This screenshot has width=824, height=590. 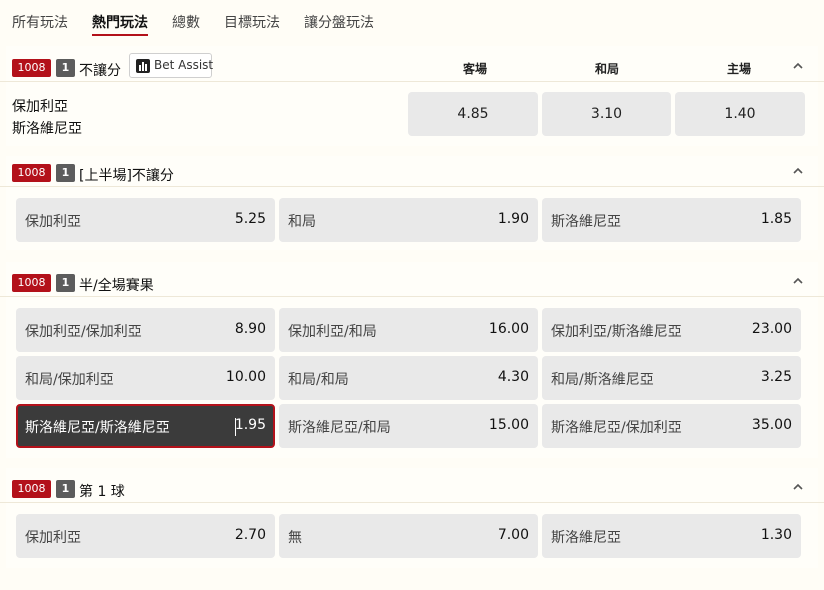 I want to click on selection-odds: 35.00, so click(x=771, y=425).